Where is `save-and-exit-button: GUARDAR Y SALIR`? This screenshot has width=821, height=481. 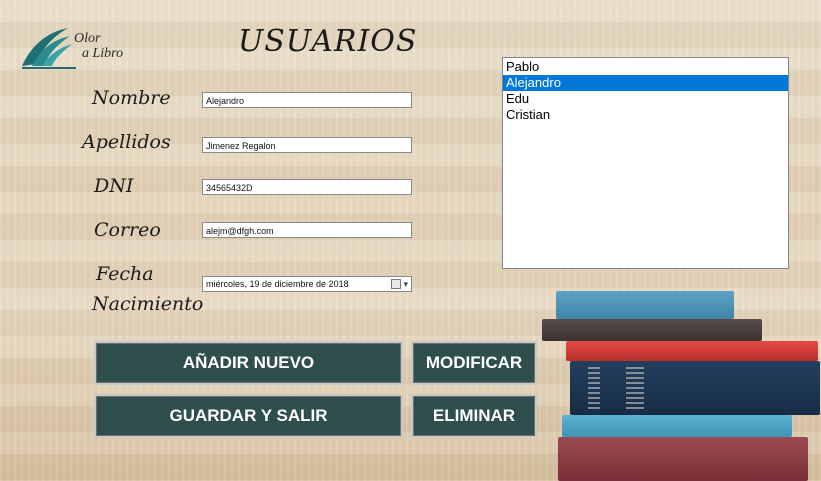
save-and-exit-button: GUARDAR Y SALIR is located at coordinates (248, 416).